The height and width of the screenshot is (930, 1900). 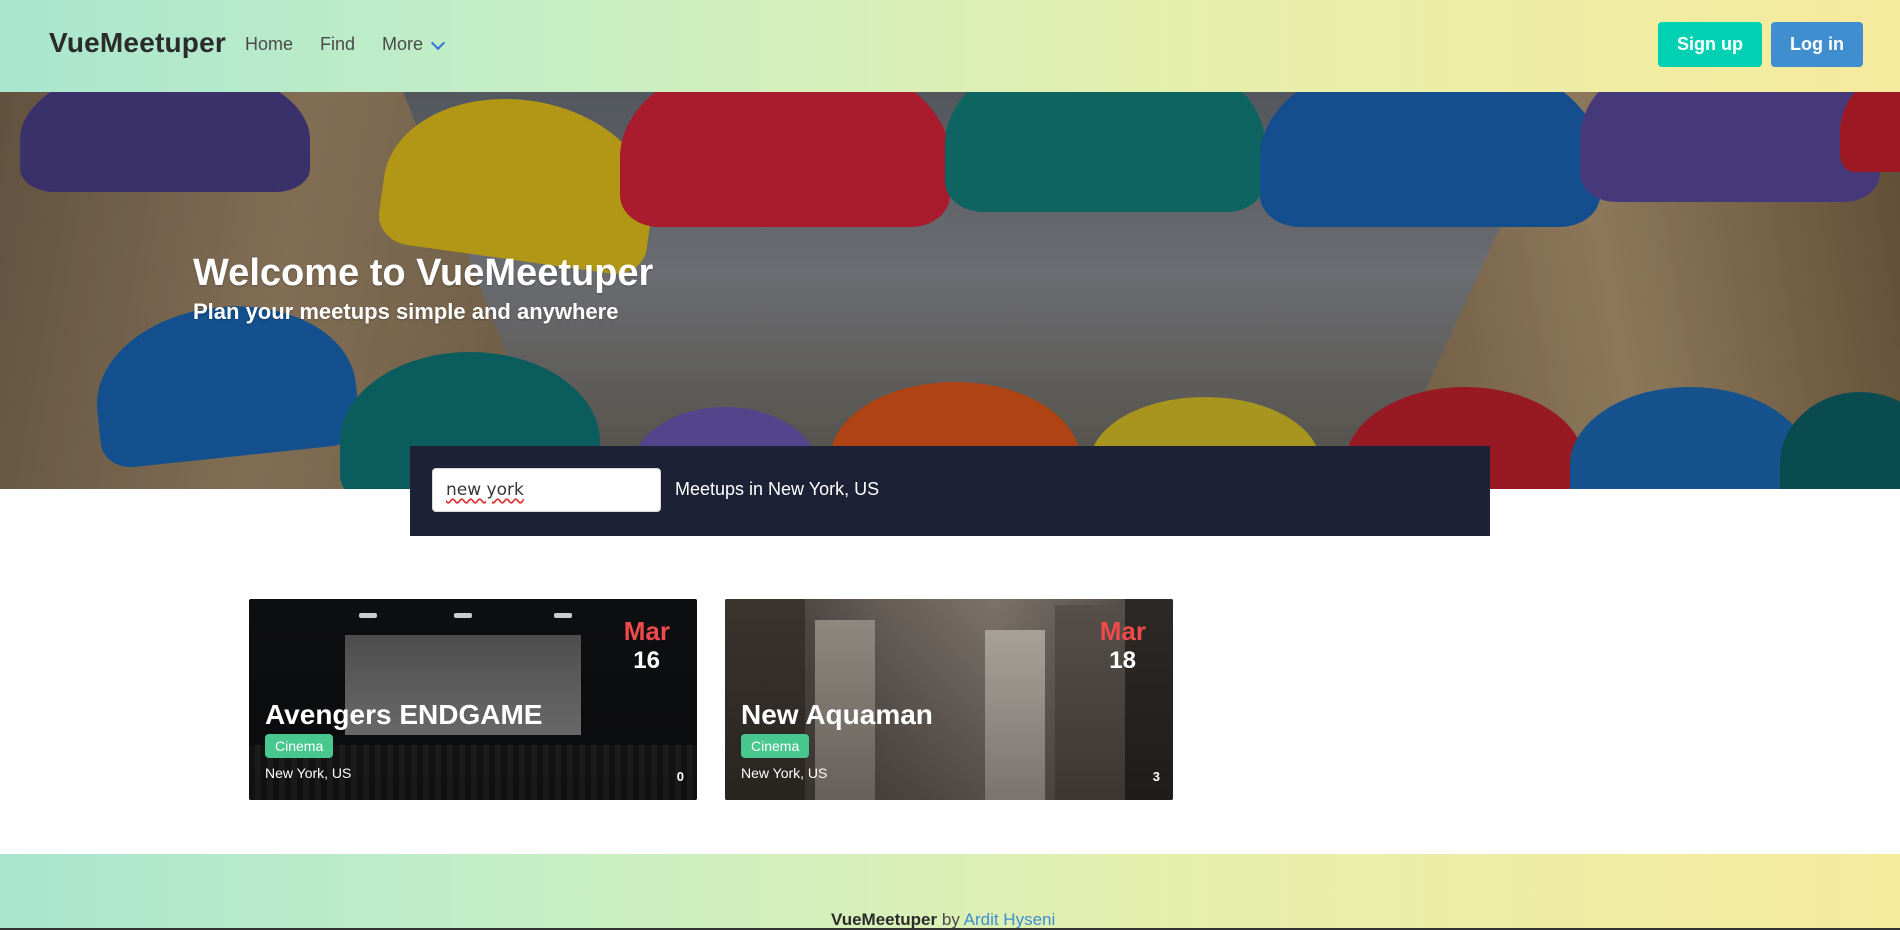 I want to click on nav-find: Find, so click(x=337, y=44).